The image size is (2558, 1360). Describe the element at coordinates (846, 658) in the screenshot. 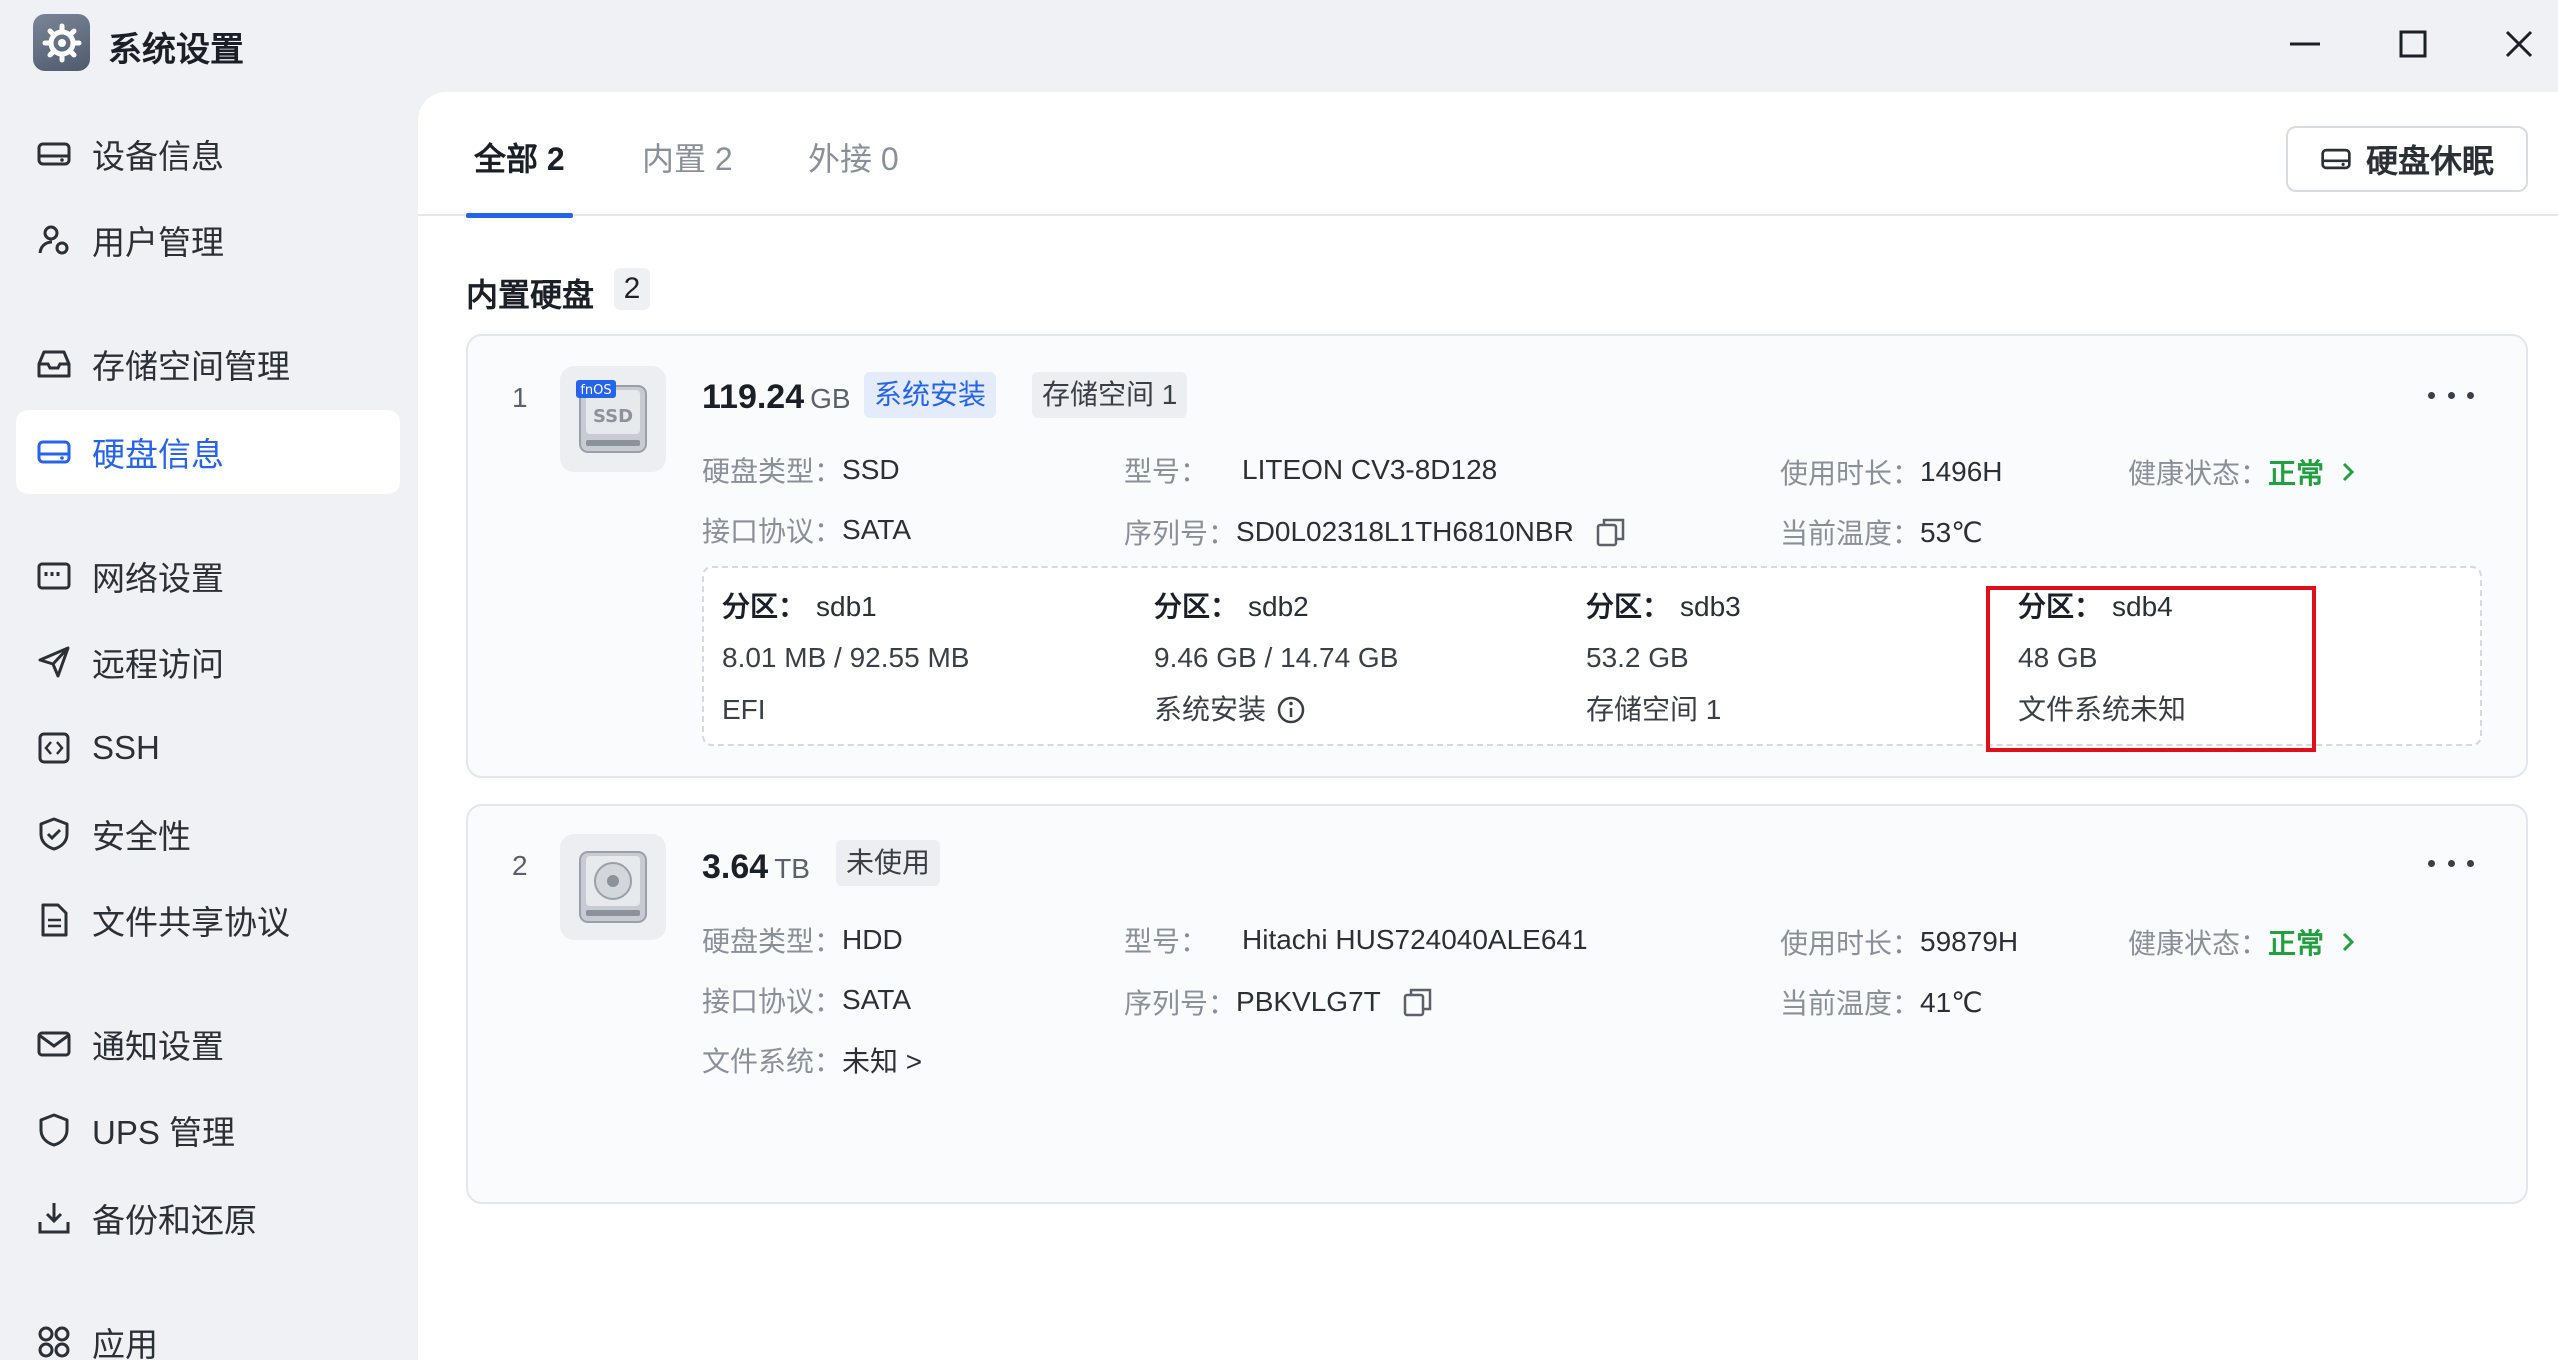

I see `partition-item: 分区： sdb1 8.01 MB / 92.55 MB EFI` at that location.